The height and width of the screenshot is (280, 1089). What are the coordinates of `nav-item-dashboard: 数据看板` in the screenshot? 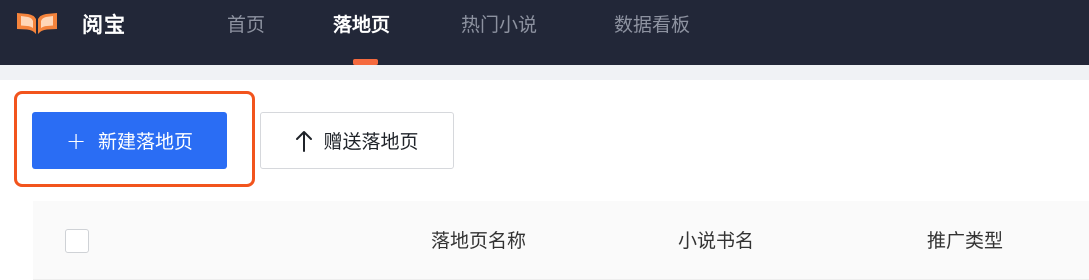 It's located at (652, 25).